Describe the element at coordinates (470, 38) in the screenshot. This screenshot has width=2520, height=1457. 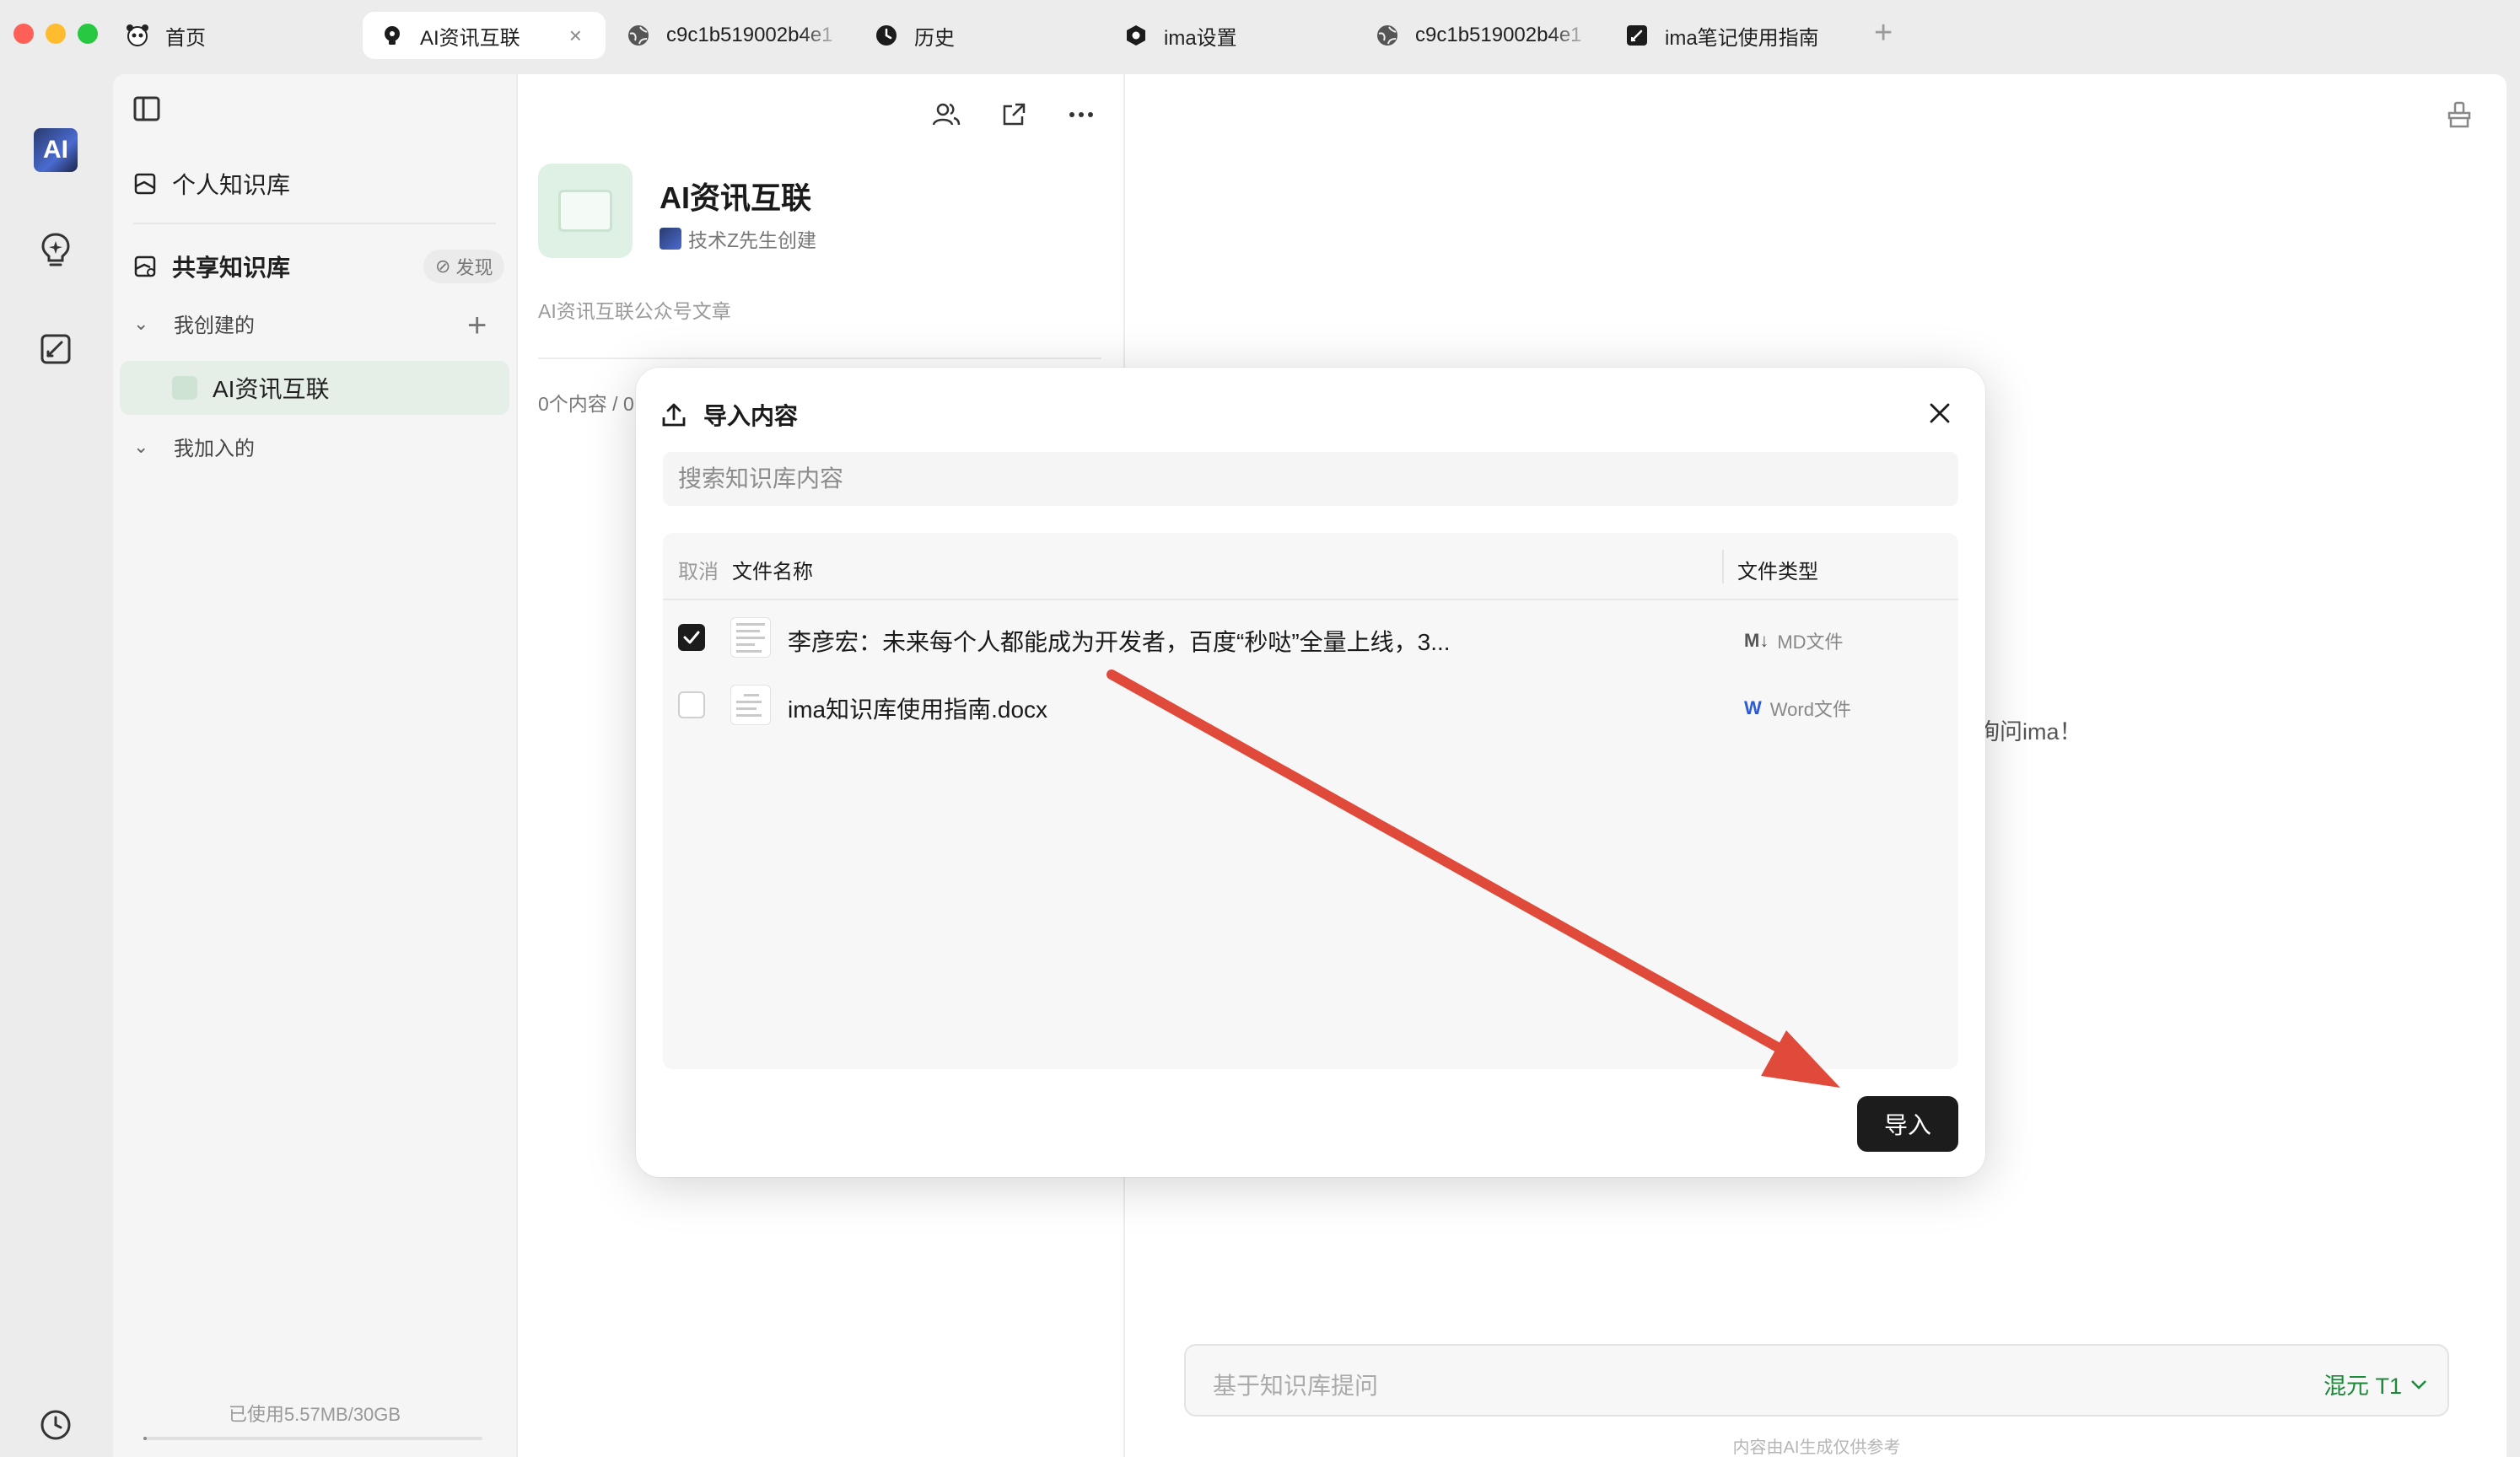
I see `tab-label: AI资讯互联` at that location.